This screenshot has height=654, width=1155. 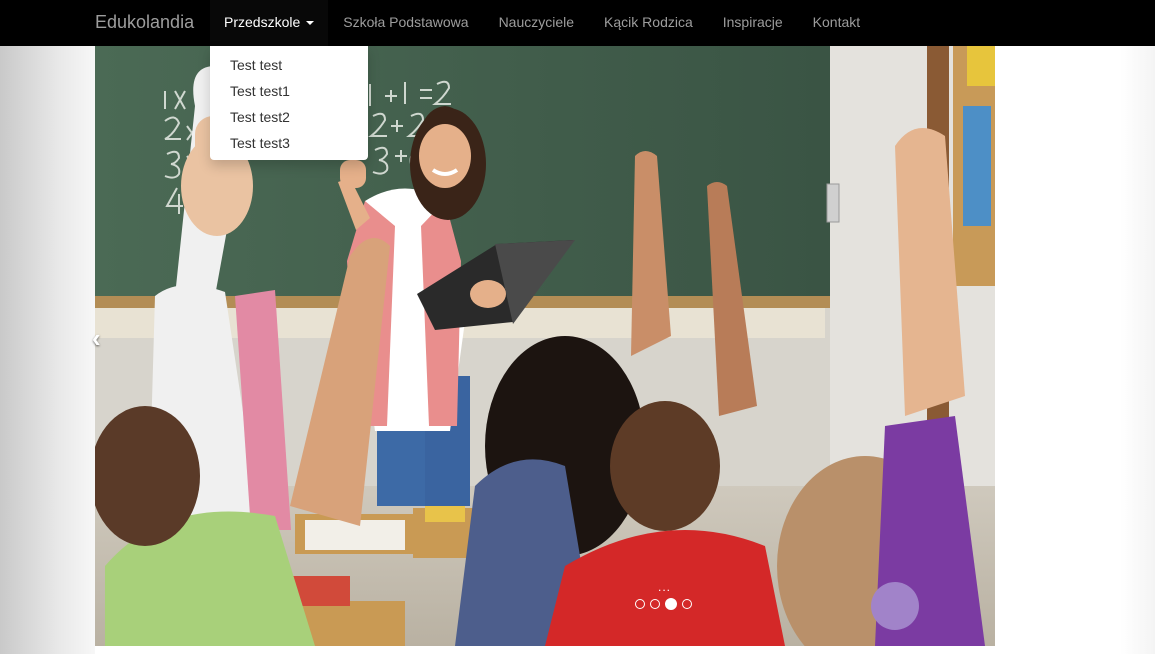 I want to click on carousel-indicator-active, so click(x=671, y=604).